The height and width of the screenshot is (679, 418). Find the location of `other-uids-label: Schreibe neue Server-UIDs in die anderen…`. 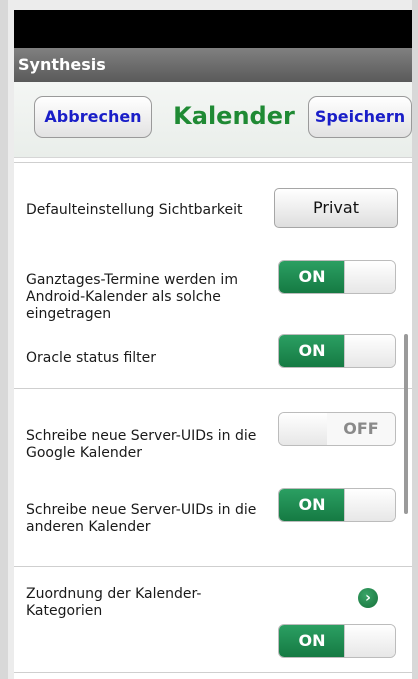

other-uids-label: Schreibe neue Server-UIDs in die anderen… is located at coordinates (141, 518).